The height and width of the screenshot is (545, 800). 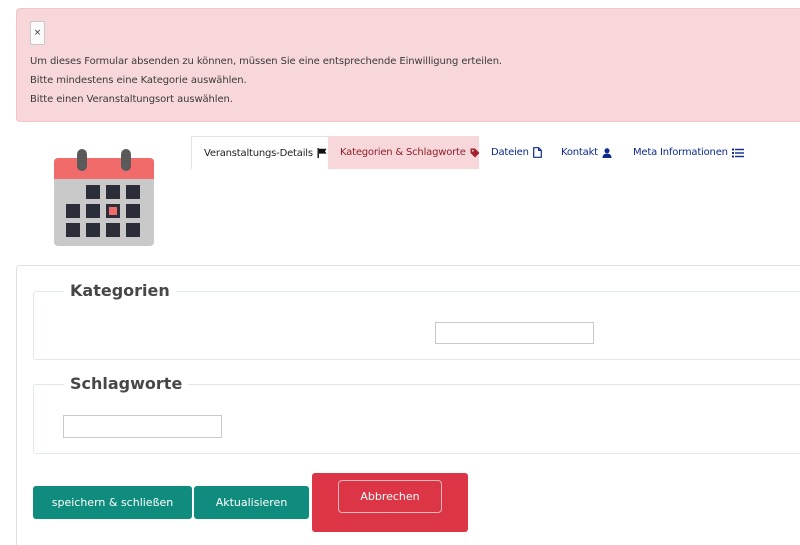 I want to click on tab-files: Dateien, so click(x=514, y=152).